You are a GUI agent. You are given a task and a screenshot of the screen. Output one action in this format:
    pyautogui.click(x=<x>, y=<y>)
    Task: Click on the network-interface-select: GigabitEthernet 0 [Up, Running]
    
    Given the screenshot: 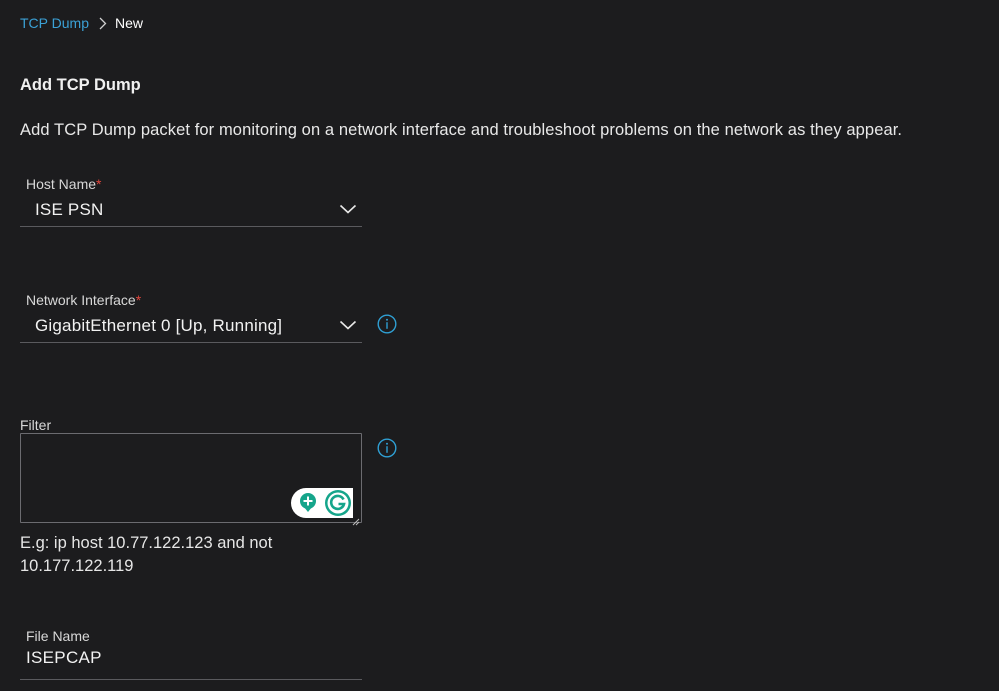 What is the action you would take?
    pyautogui.click(x=191, y=325)
    